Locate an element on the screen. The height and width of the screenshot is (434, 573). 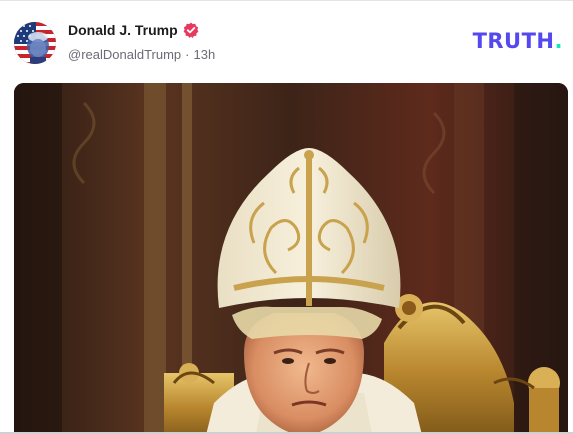
author-display-name: Donald J. Trump is located at coordinates (123, 30).